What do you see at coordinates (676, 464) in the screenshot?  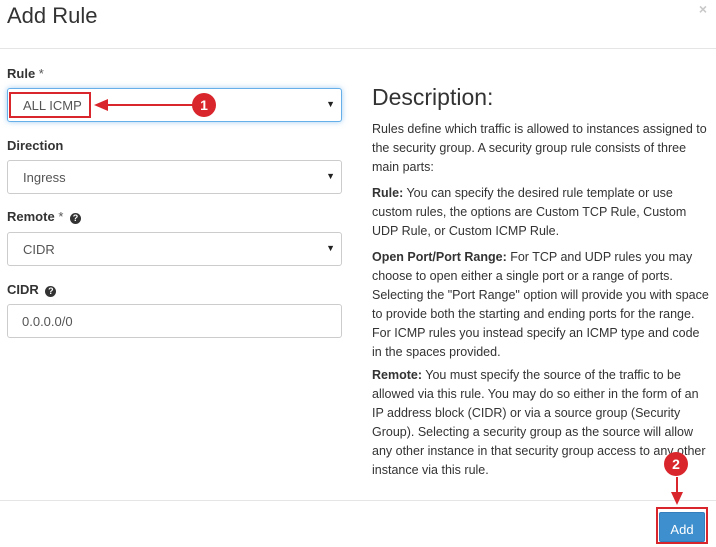 I see `step-2-badge: 2` at bounding box center [676, 464].